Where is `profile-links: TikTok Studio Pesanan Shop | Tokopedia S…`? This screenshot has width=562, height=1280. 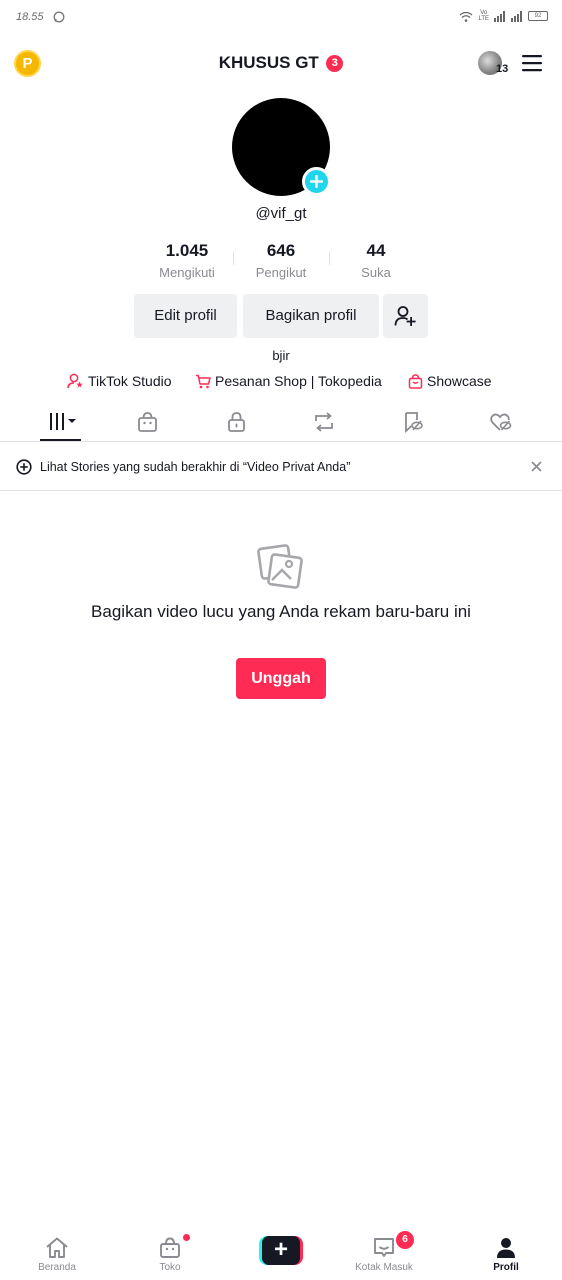
profile-links: TikTok Studio Pesanan Shop | Tokopedia S… is located at coordinates (281, 383).